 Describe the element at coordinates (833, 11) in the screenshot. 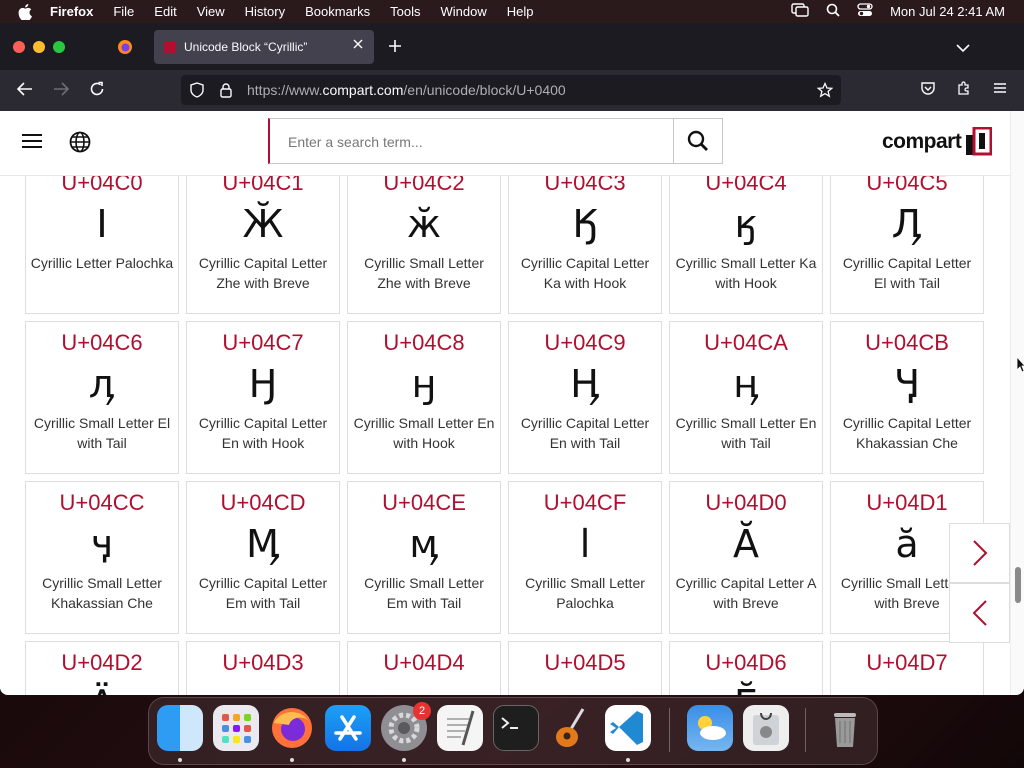

I see `spotlight-search-icon` at that location.